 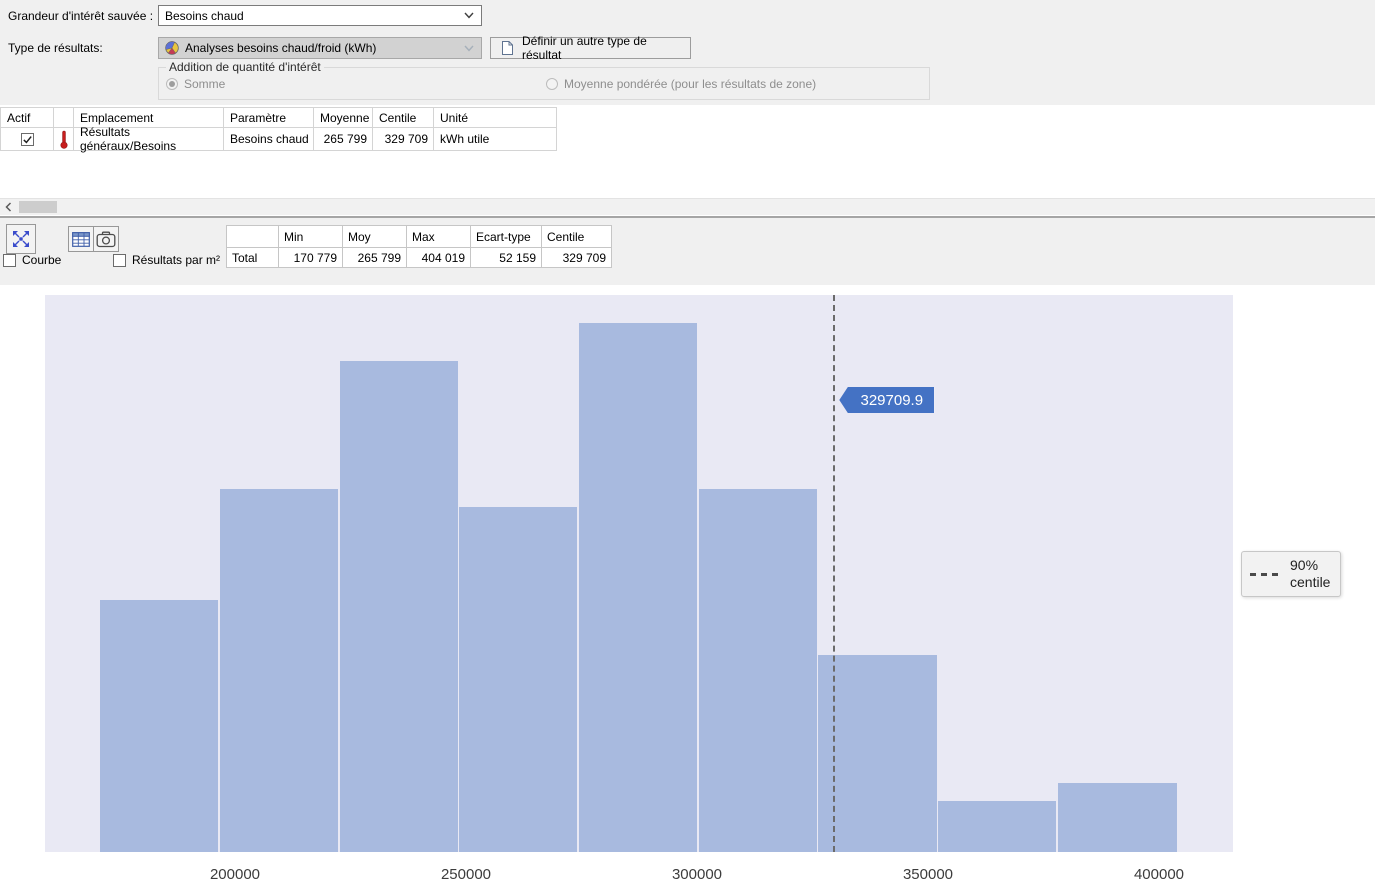 I want to click on courbe-checkbox-label: Courbe, so click(x=42, y=260).